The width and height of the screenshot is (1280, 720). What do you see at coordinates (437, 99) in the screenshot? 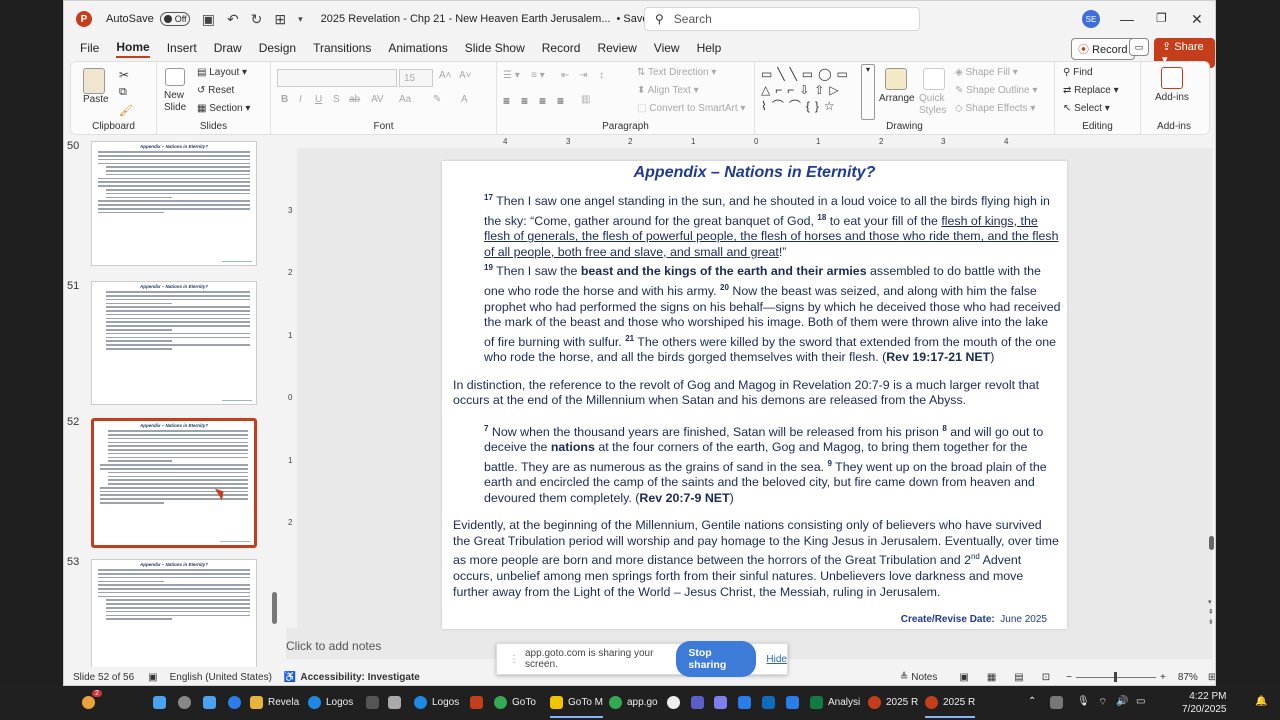
I see `highlight-icon: ✎` at bounding box center [437, 99].